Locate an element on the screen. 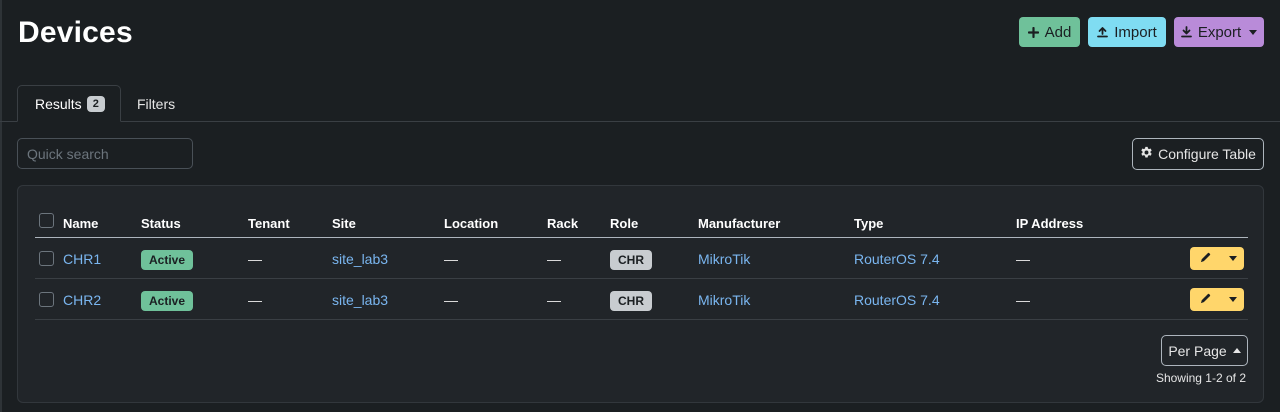  column-header-ip-address: IP Address is located at coordinates (1049, 223).